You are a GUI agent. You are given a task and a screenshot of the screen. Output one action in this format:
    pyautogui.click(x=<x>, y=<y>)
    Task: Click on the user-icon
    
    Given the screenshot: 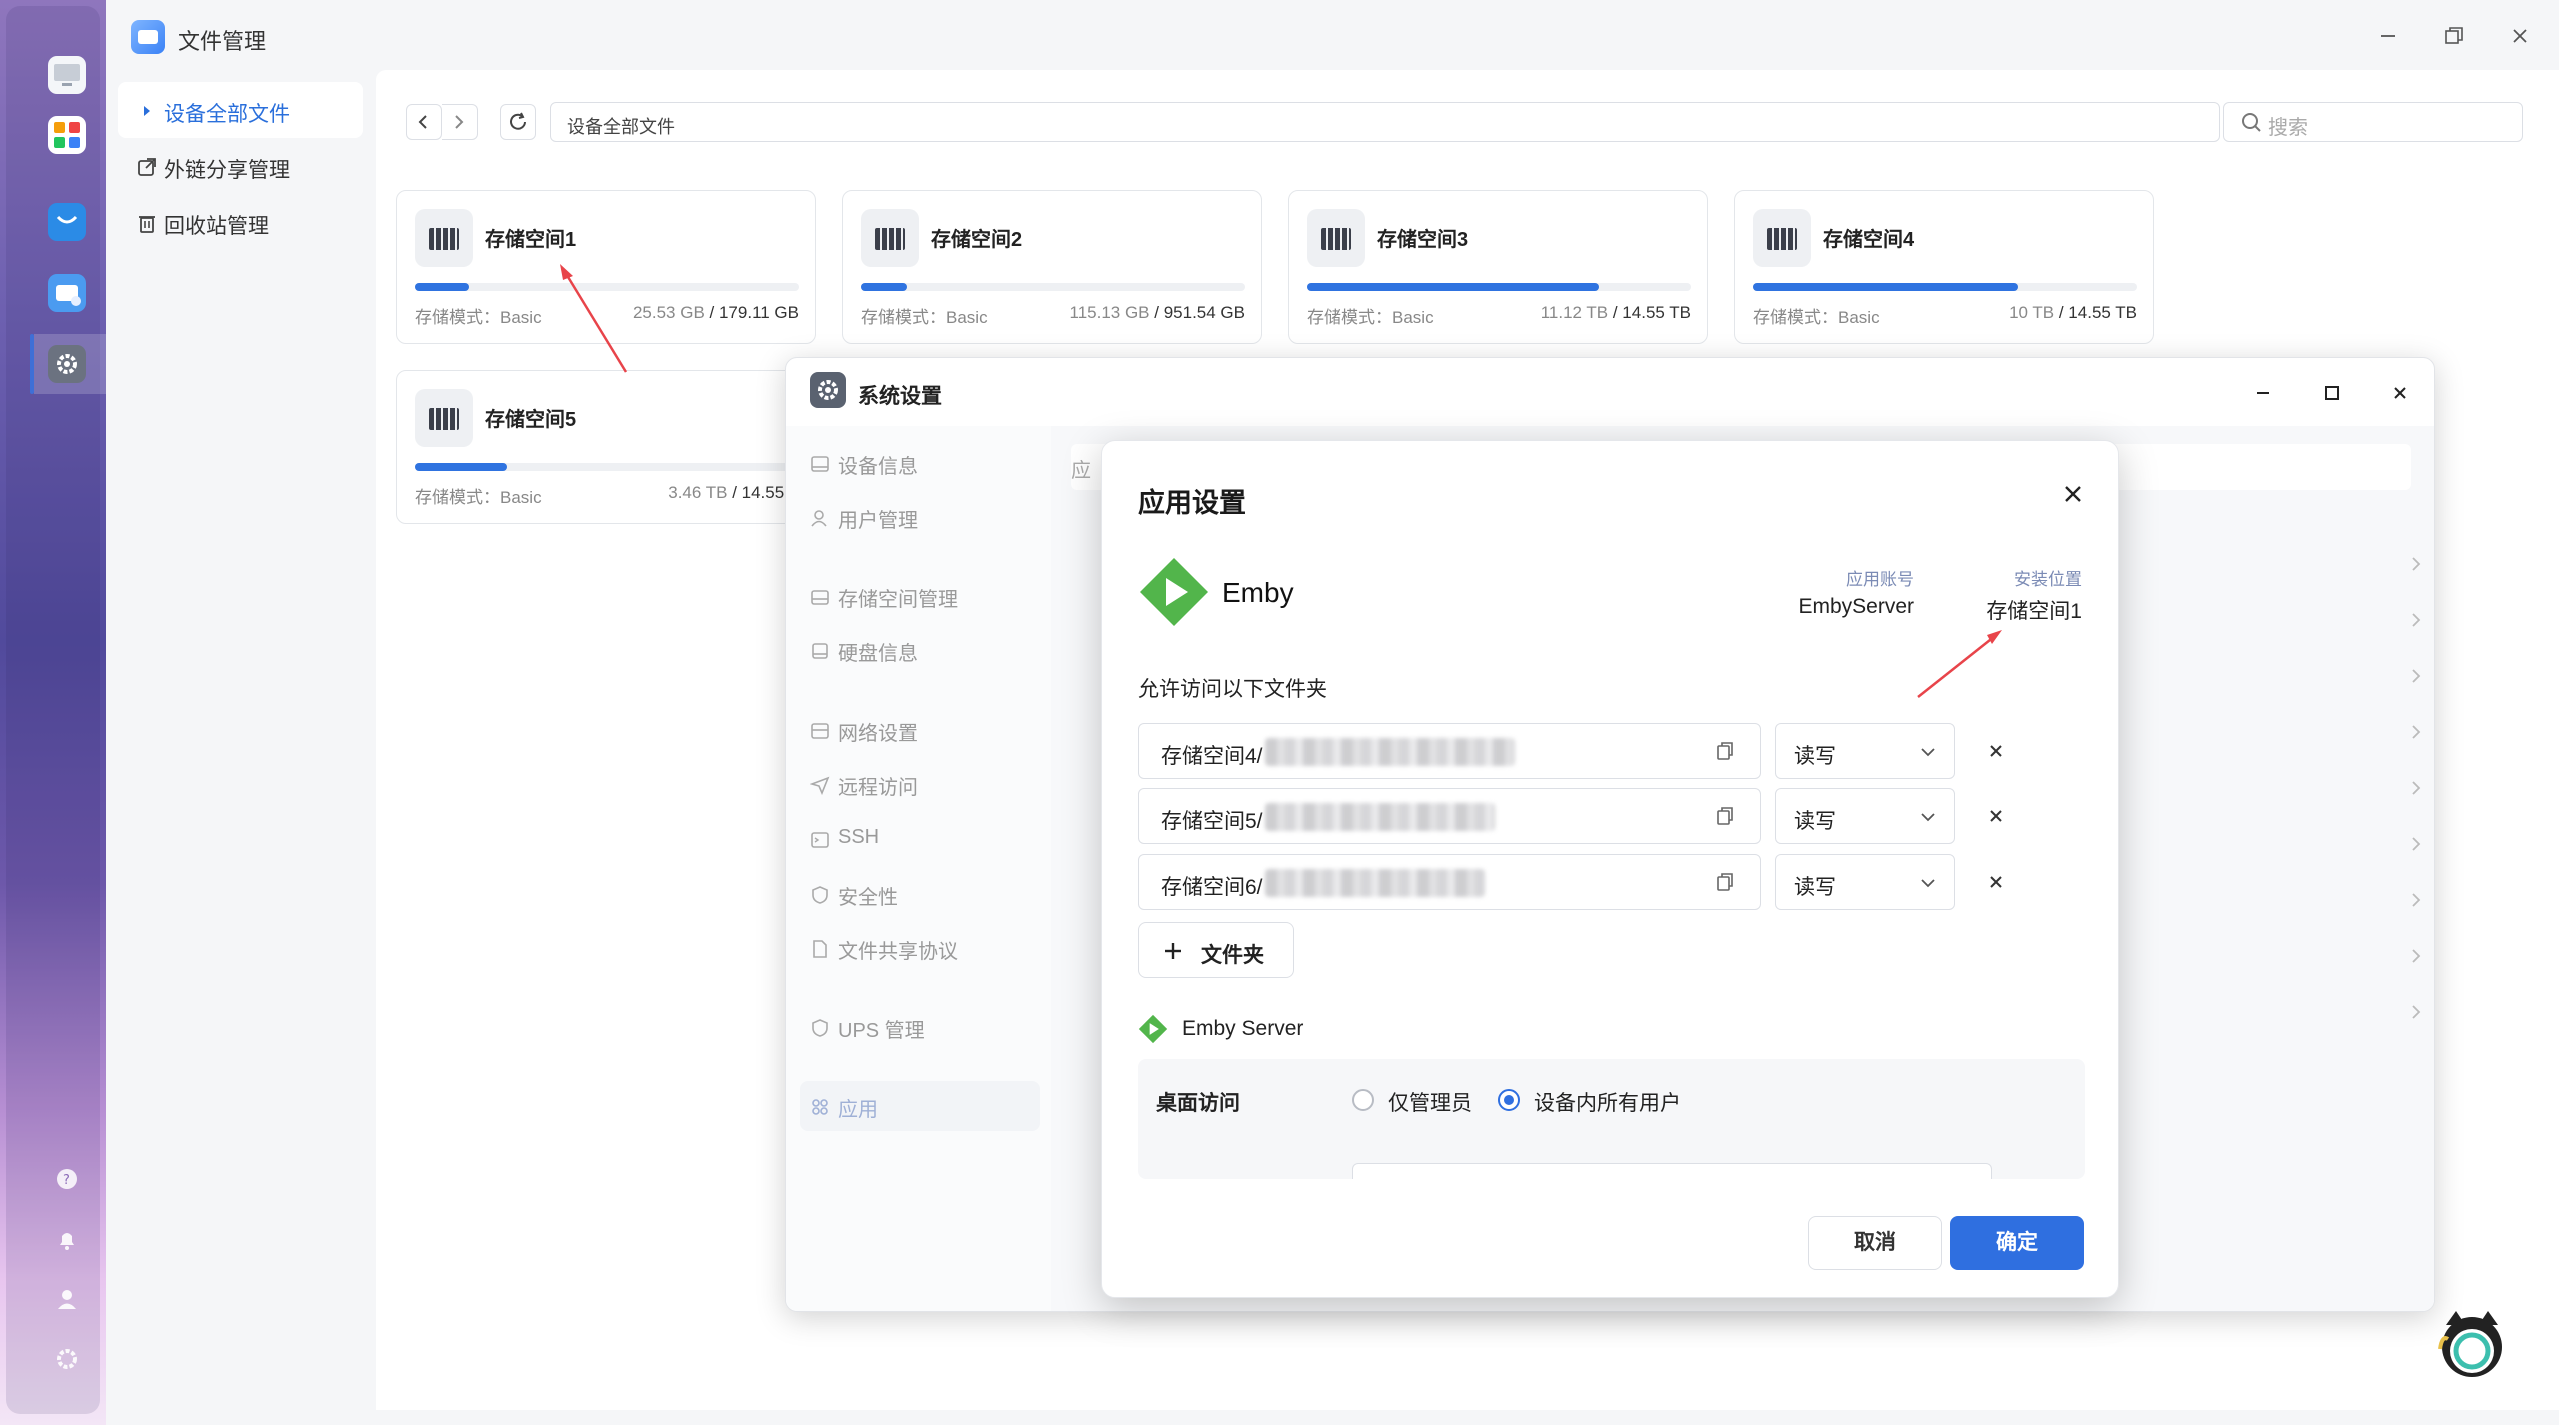 What is the action you would take?
    pyautogui.click(x=67, y=1299)
    